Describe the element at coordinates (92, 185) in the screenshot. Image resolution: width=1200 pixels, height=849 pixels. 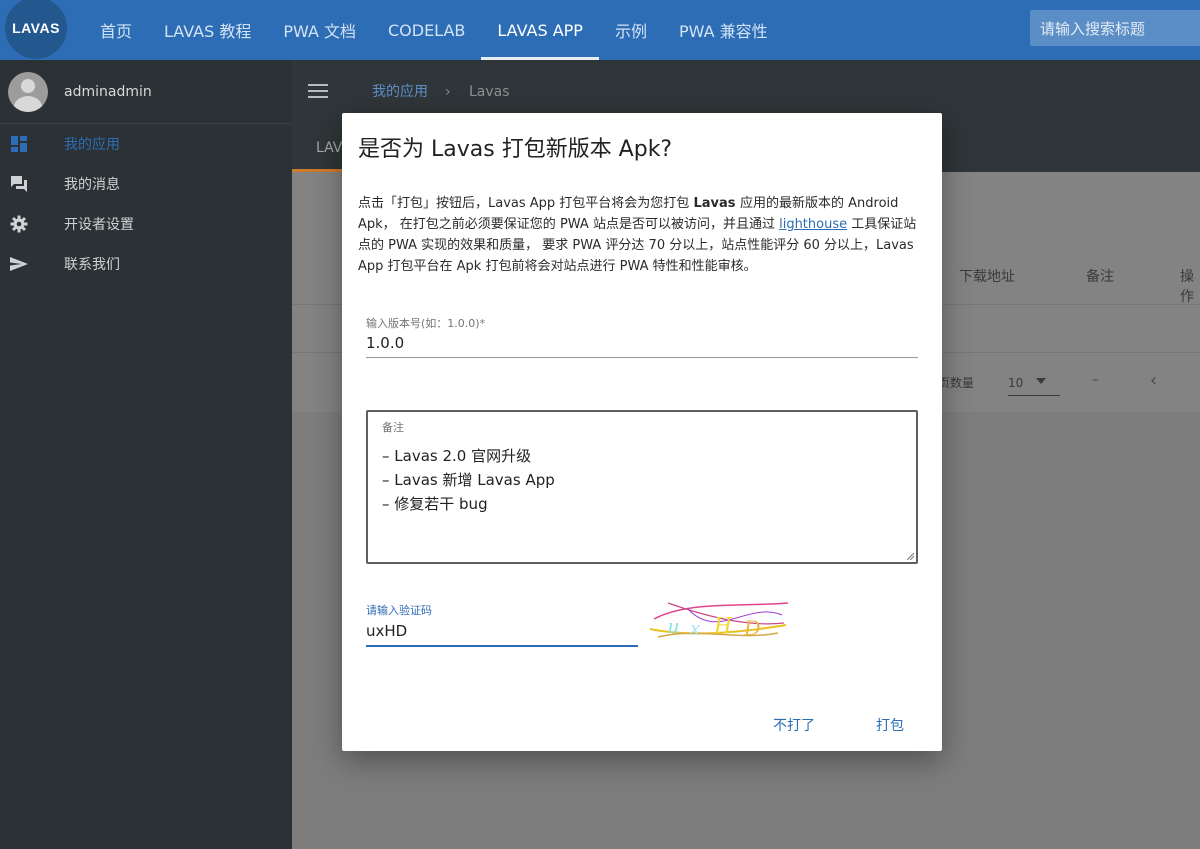
I see `sidebar-item-label: 我的消息` at that location.